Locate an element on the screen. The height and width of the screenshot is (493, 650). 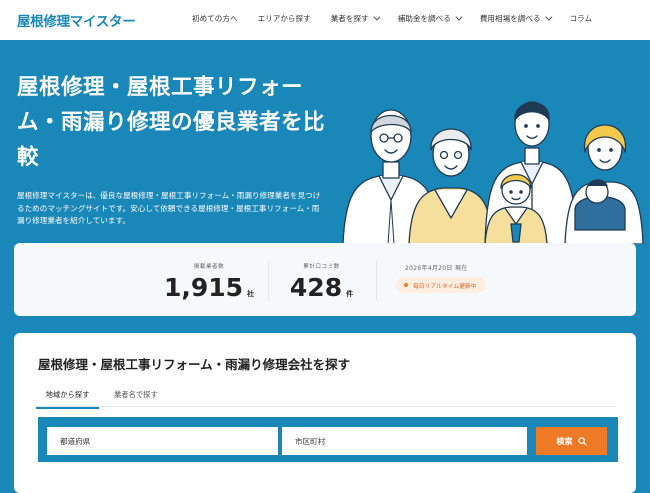
nav-item-find-companies: 業者を探す is located at coordinates (355, 18).